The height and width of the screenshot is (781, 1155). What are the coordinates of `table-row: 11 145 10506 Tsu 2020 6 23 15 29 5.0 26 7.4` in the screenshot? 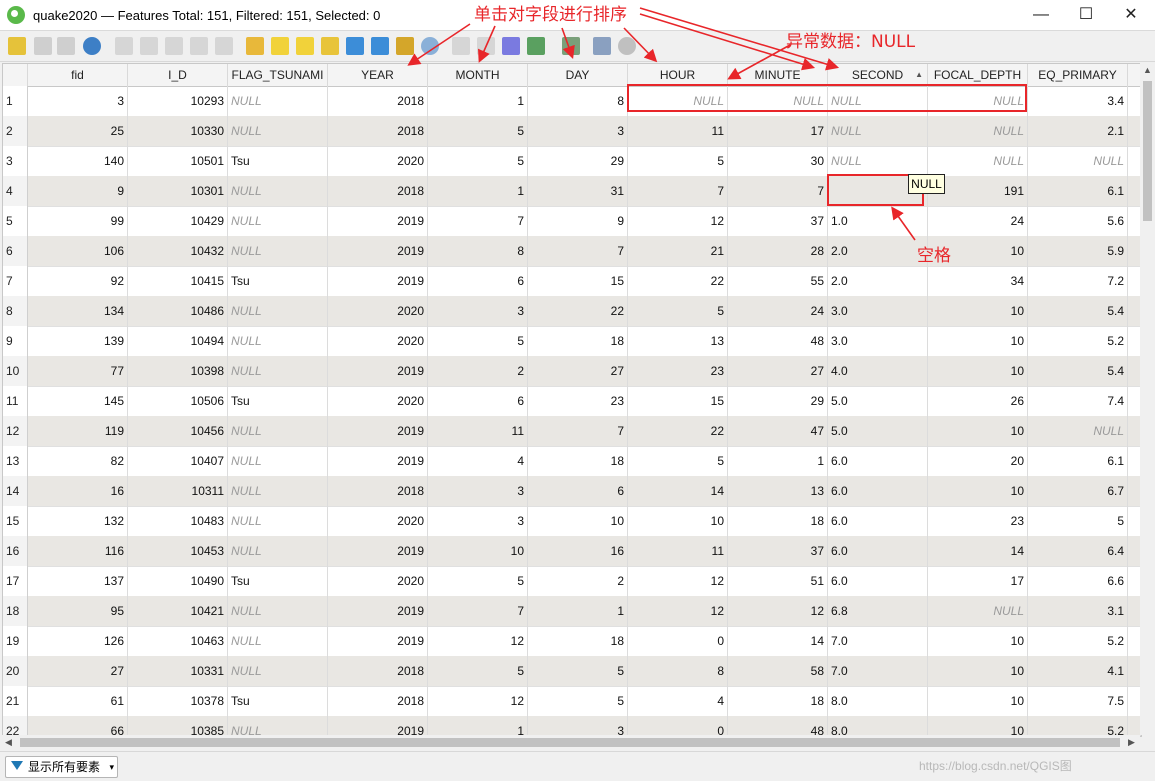 It's located at (572, 401).